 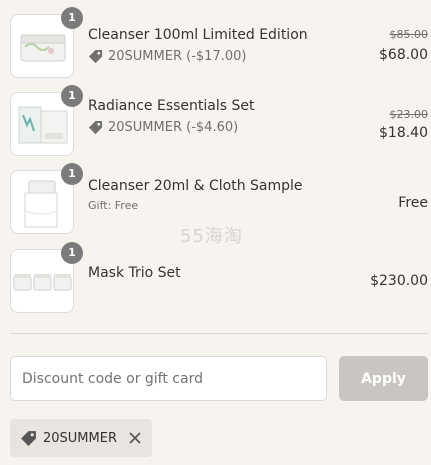 What do you see at coordinates (409, 34) in the screenshot?
I see `original-price: $85.00` at bounding box center [409, 34].